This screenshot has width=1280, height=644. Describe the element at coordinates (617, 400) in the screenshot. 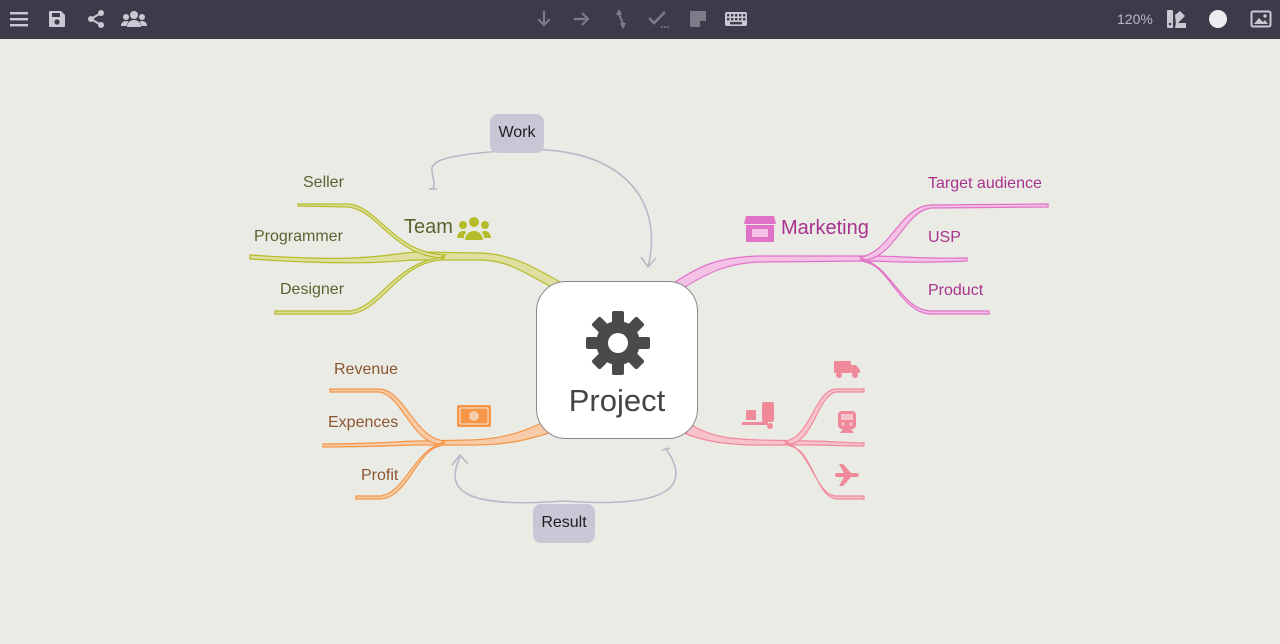

I see `central-node-label: Project` at that location.